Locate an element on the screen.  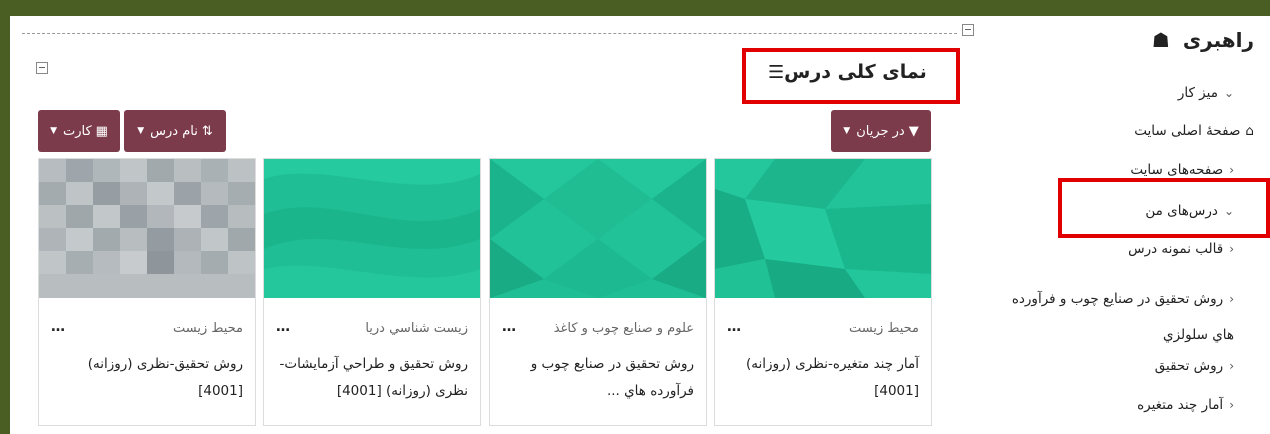
nav-item-label: صفحهٔ اصلی سایت is located at coordinates (1187, 131).